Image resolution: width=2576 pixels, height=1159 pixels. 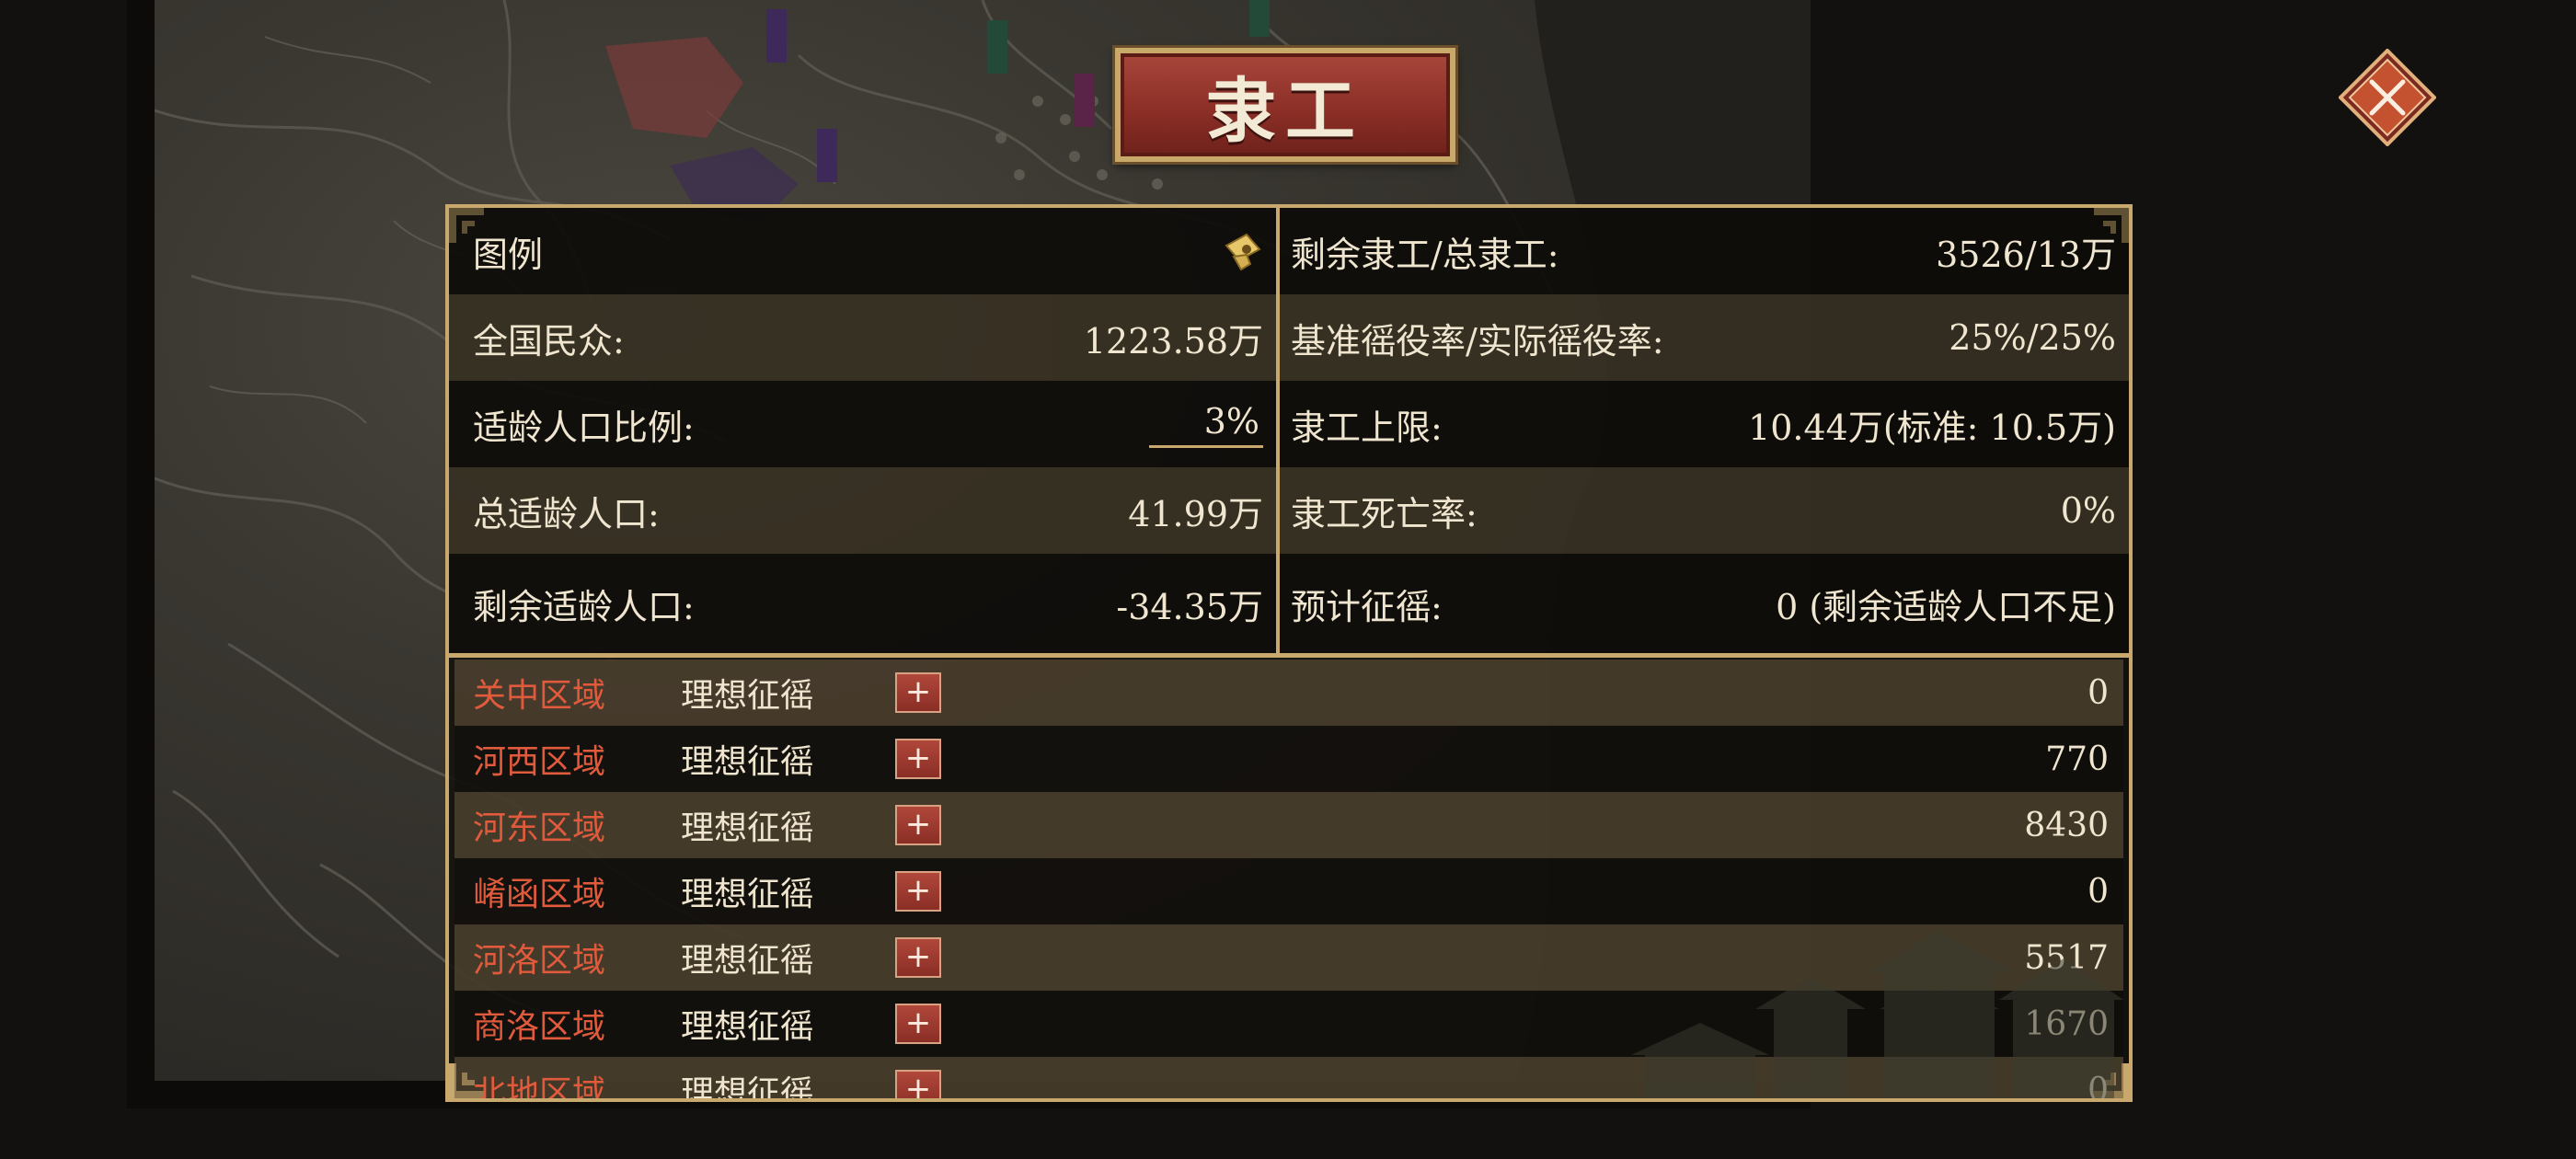 What do you see at coordinates (1932, 427) in the screenshot?
I see `laborer-cap-value: 10.44万(标准: 10.5万)` at bounding box center [1932, 427].